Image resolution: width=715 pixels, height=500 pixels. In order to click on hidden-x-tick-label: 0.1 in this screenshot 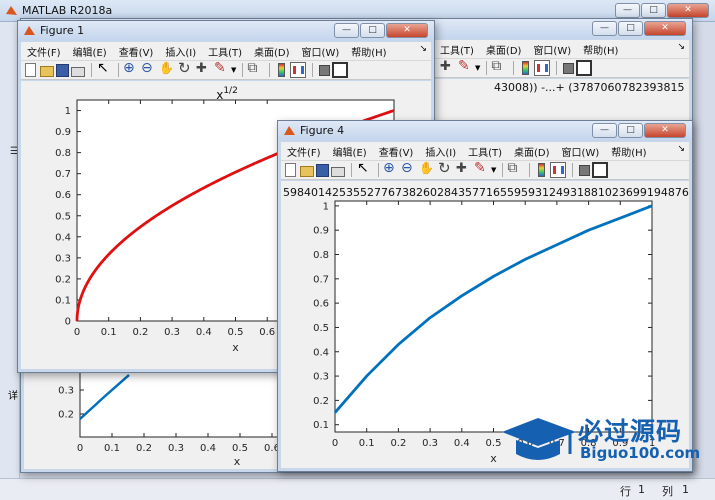, I will do `click(112, 448)`.